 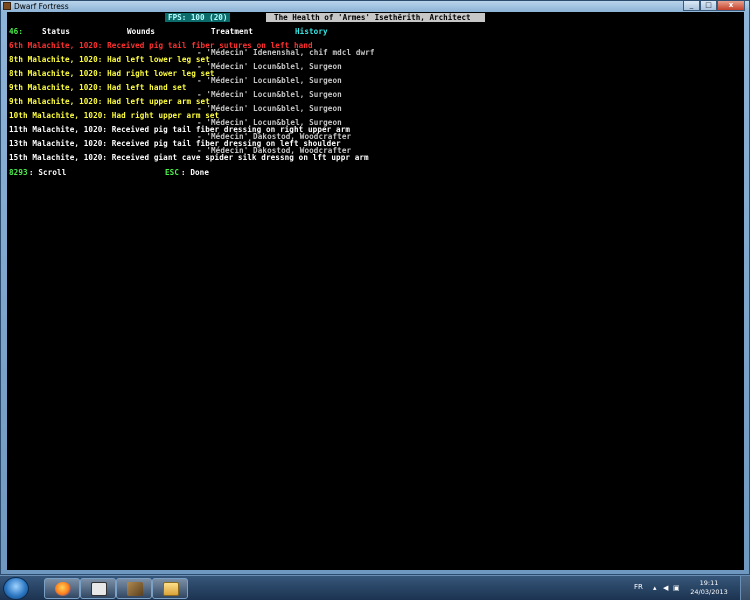 I want to click on show-hidden-icons: ▴, so click(x=657, y=588).